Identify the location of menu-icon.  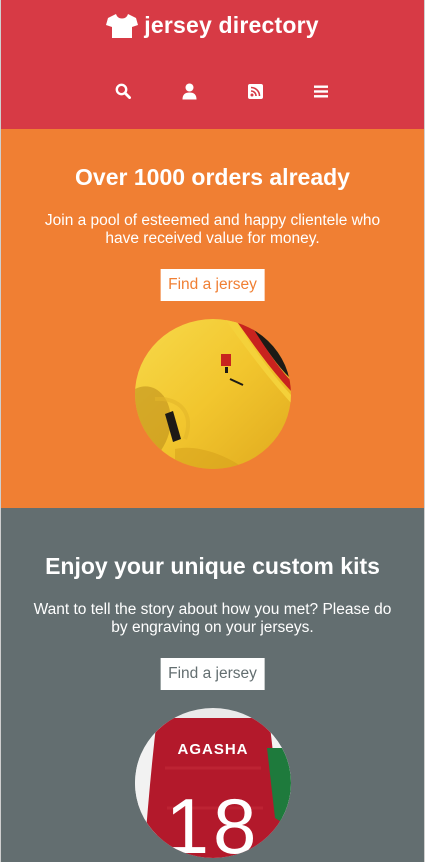
(321, 91).